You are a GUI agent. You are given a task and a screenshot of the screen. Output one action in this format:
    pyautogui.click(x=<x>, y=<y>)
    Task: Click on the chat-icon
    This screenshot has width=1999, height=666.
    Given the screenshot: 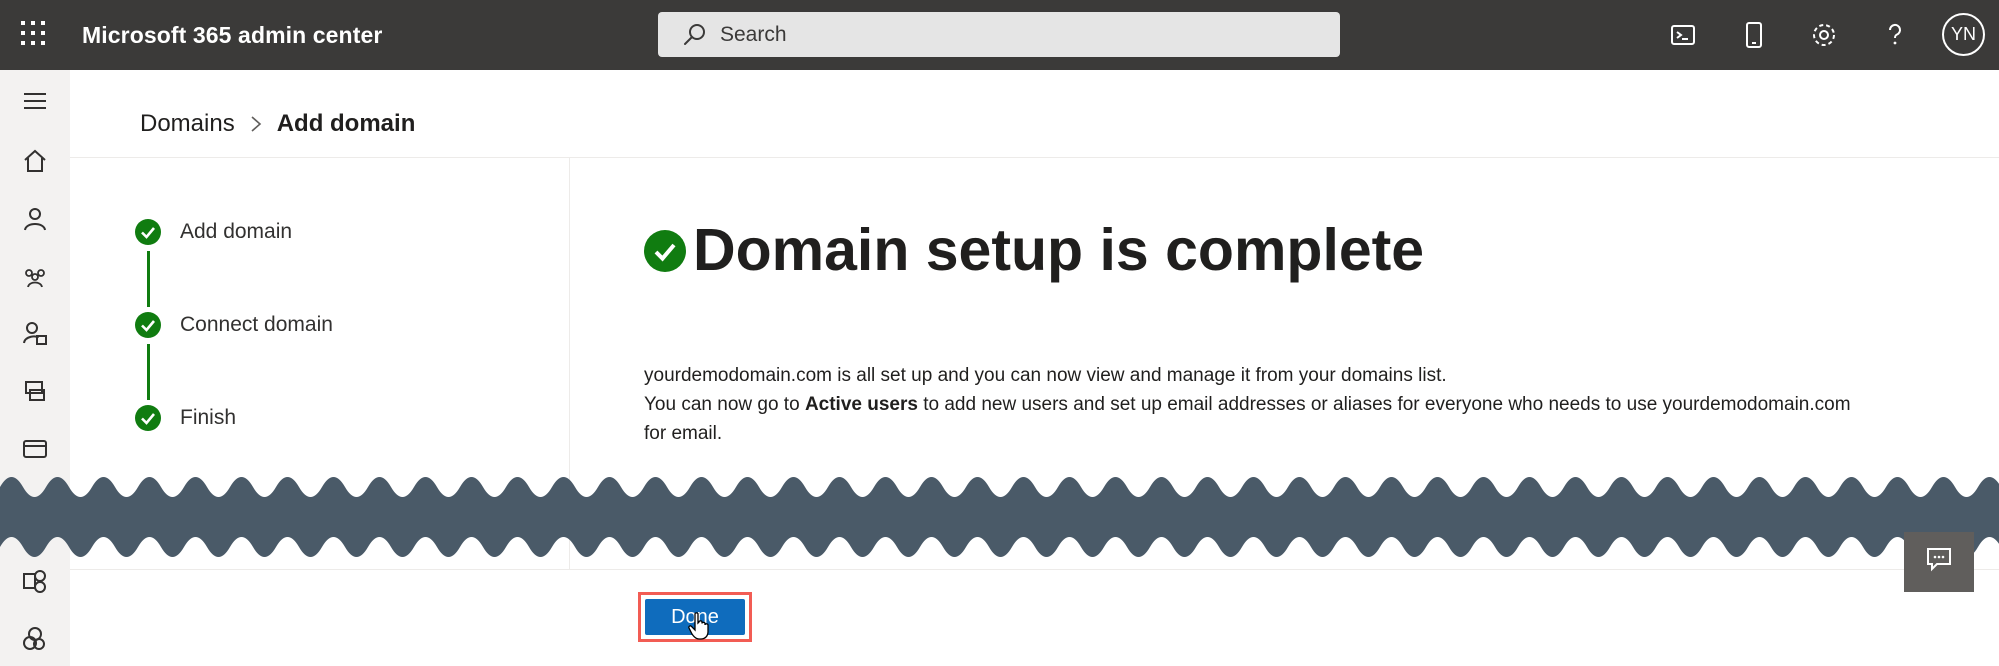 What is the action you would take?
    pyautogui.click(x=1939, y=560)
    